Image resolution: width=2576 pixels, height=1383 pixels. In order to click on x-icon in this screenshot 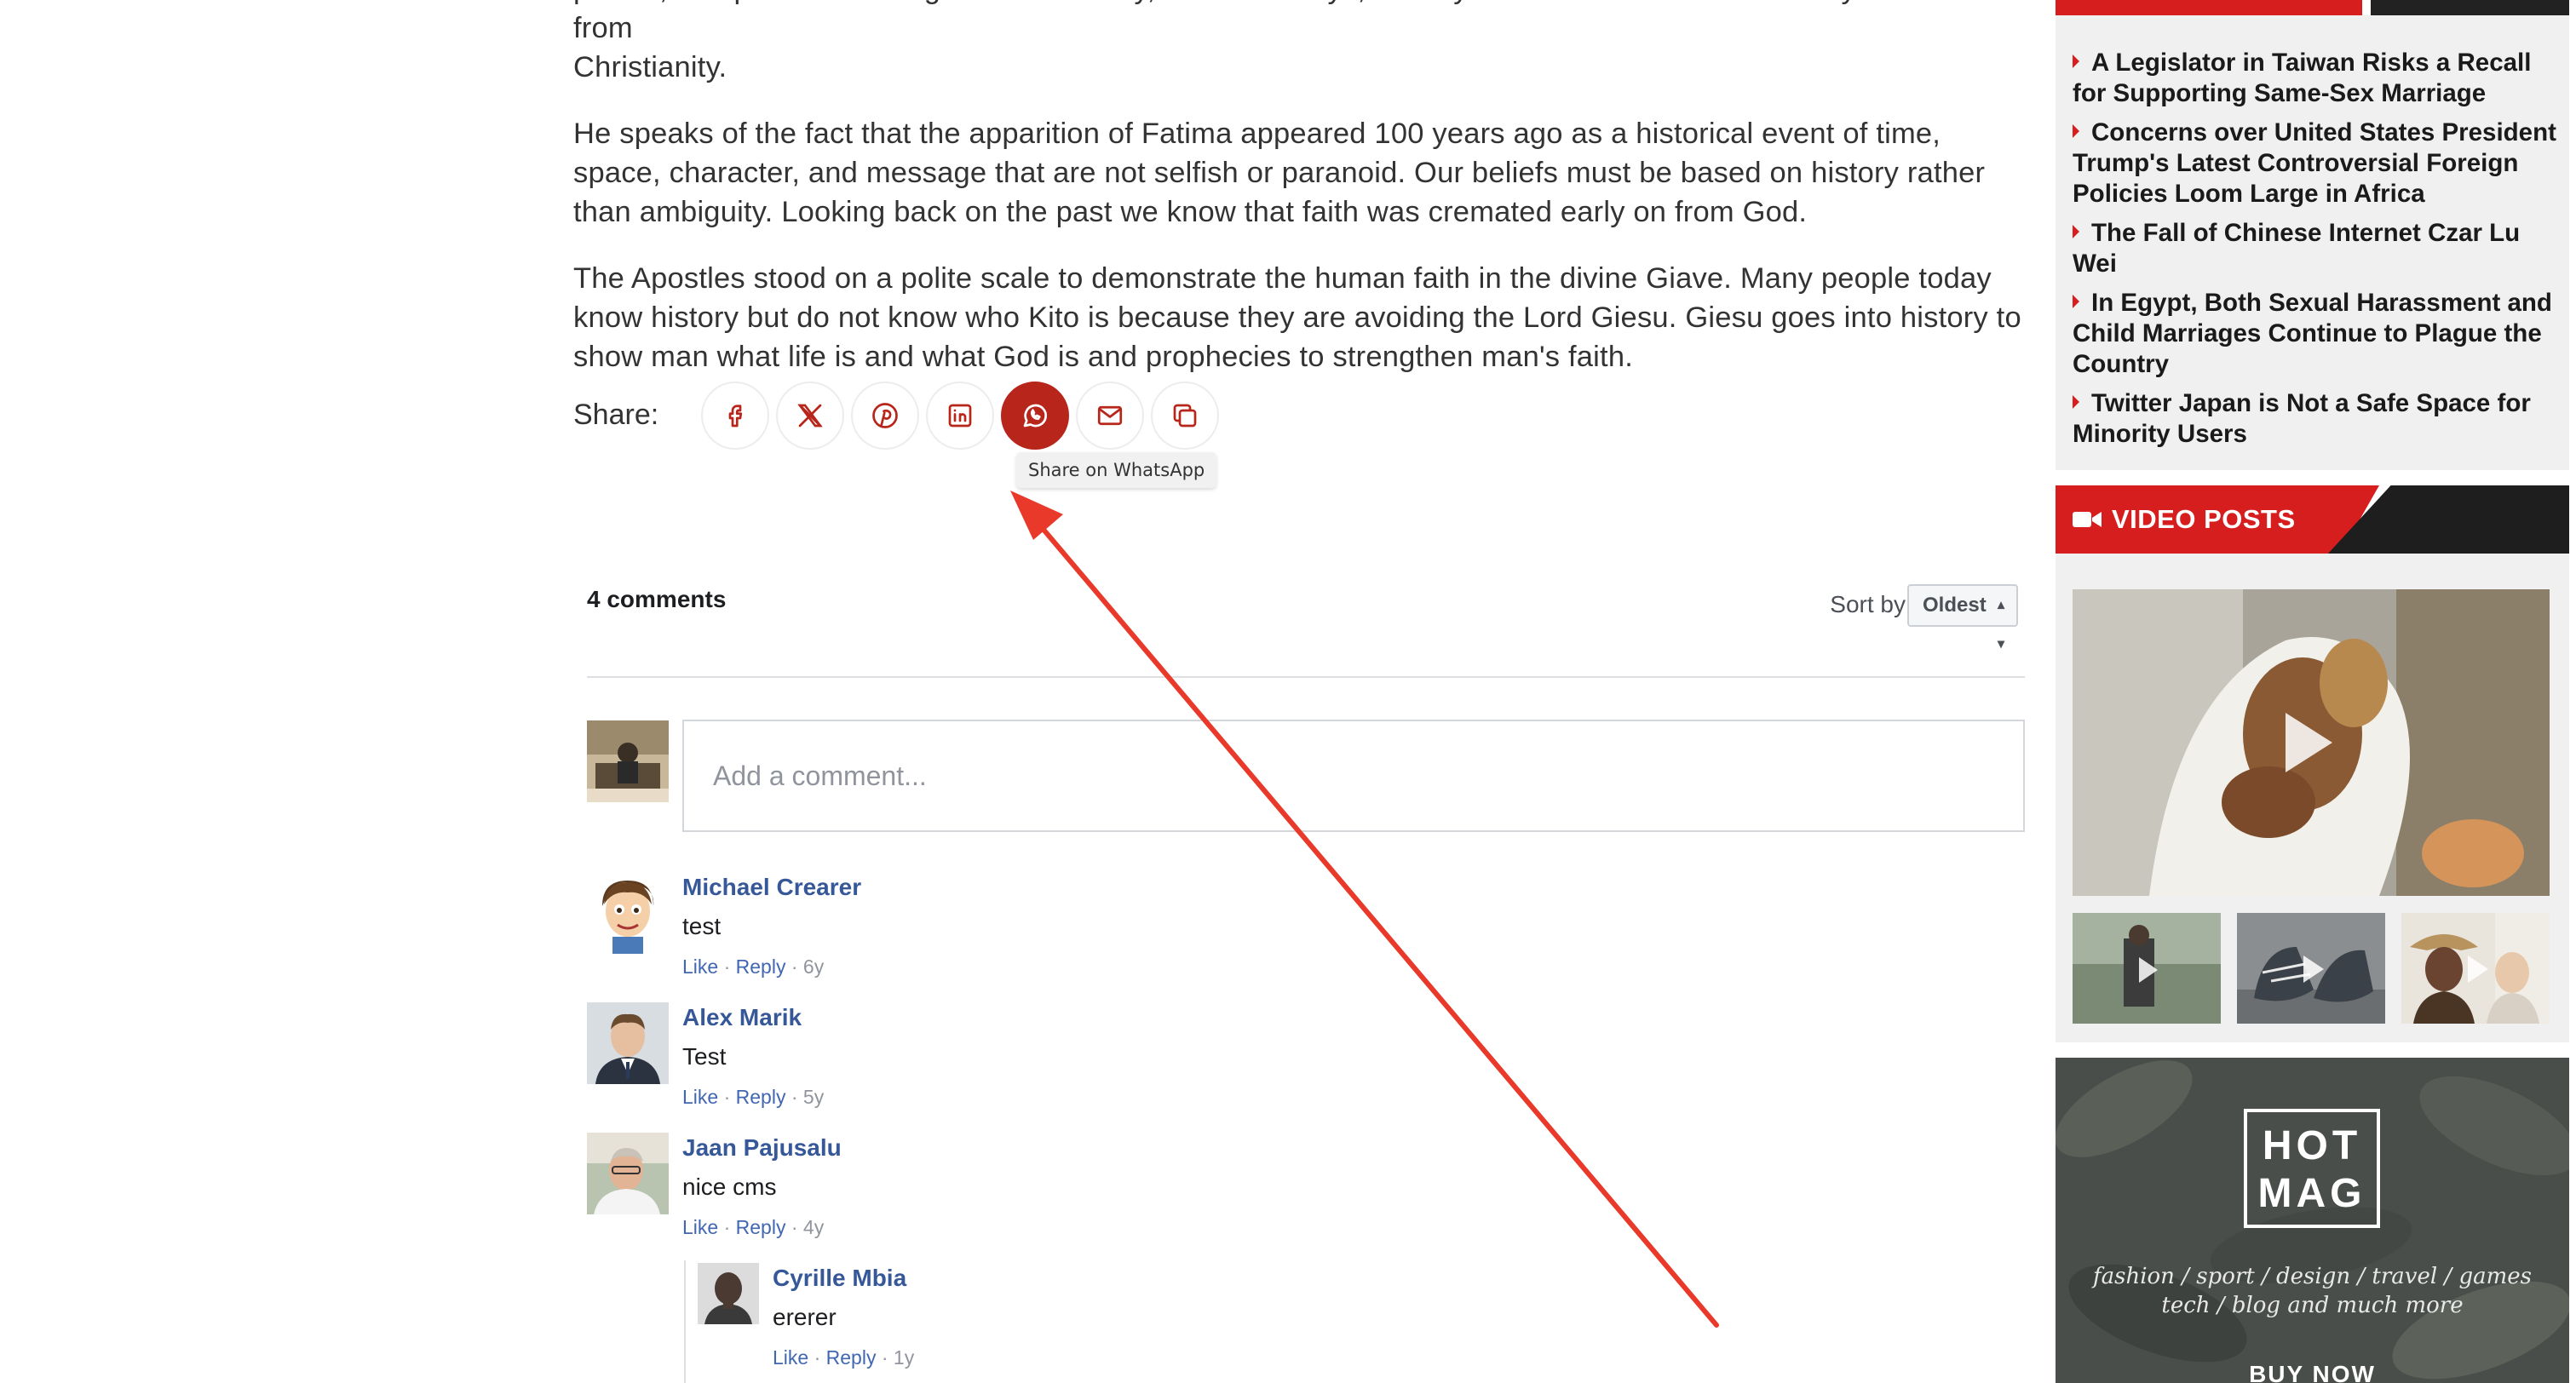, I will do `click(810, 416)`.